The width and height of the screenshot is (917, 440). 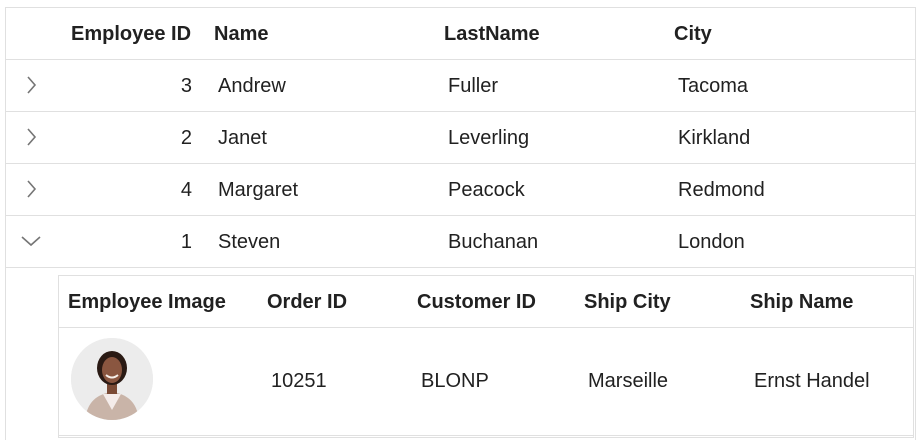 I want to click on cell-customer-id: BLONP, so click(x=455, y=381).